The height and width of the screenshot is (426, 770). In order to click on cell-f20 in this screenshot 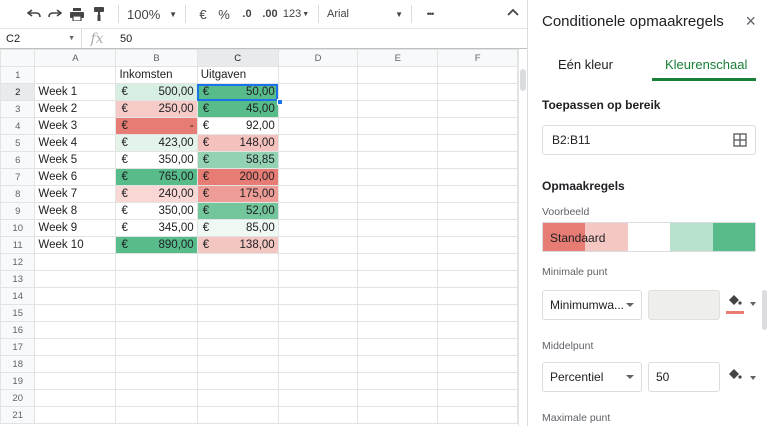, I will do `click(477, 398)`.